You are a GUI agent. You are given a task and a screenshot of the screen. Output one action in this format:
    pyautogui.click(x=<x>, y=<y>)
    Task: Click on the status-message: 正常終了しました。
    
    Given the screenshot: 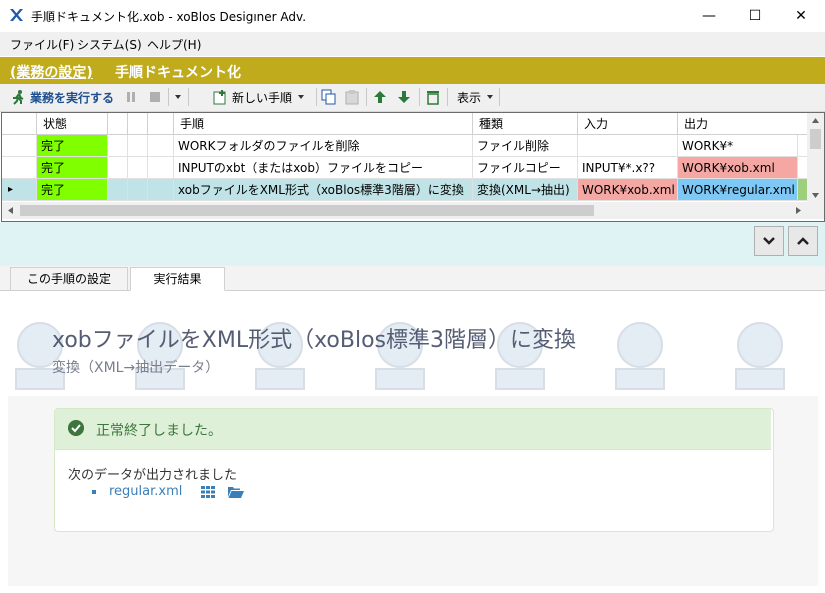 What is the action you would take?
    pyautogui.click(x=159, y=431)
    